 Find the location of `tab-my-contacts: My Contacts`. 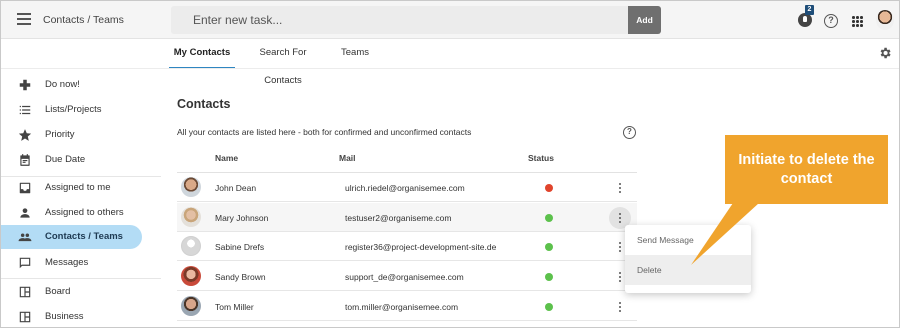

tab-my-contacts: My Contacts is located at coordinates (202, 54).